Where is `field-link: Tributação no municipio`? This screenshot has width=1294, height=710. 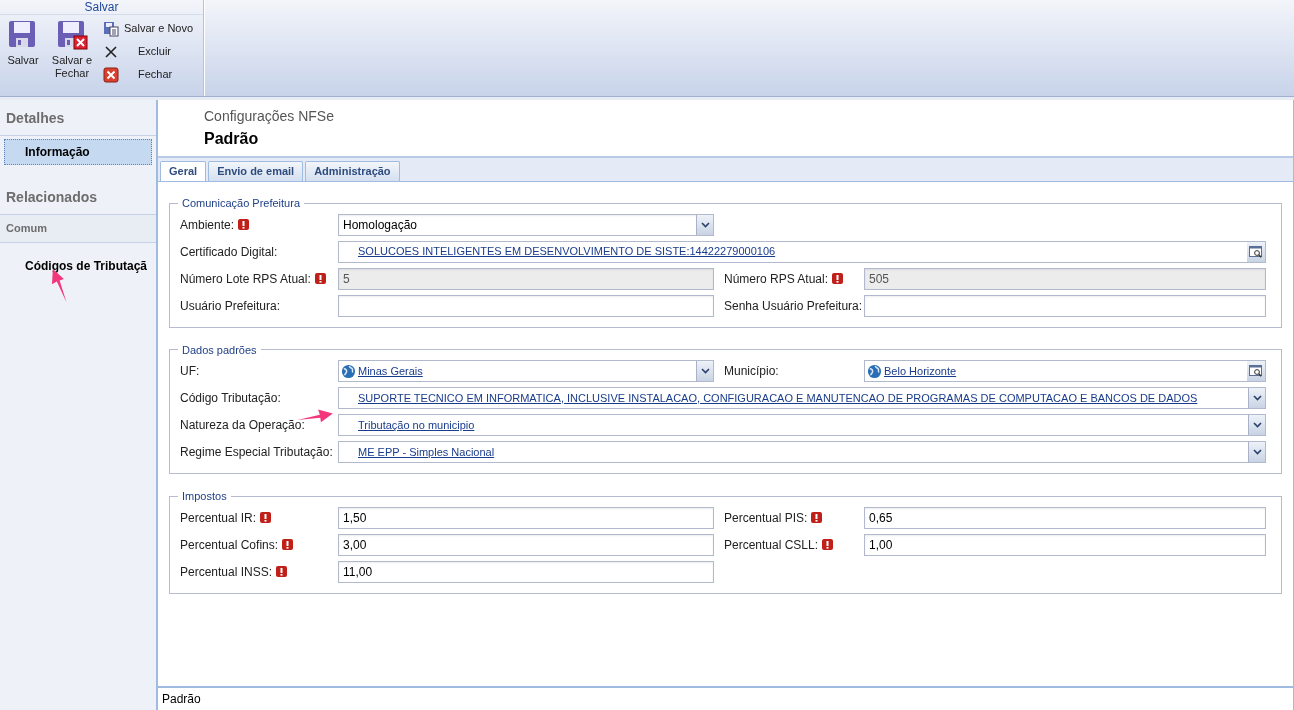
field-link: Tributação no municipio is located at coordinates (416, 425).